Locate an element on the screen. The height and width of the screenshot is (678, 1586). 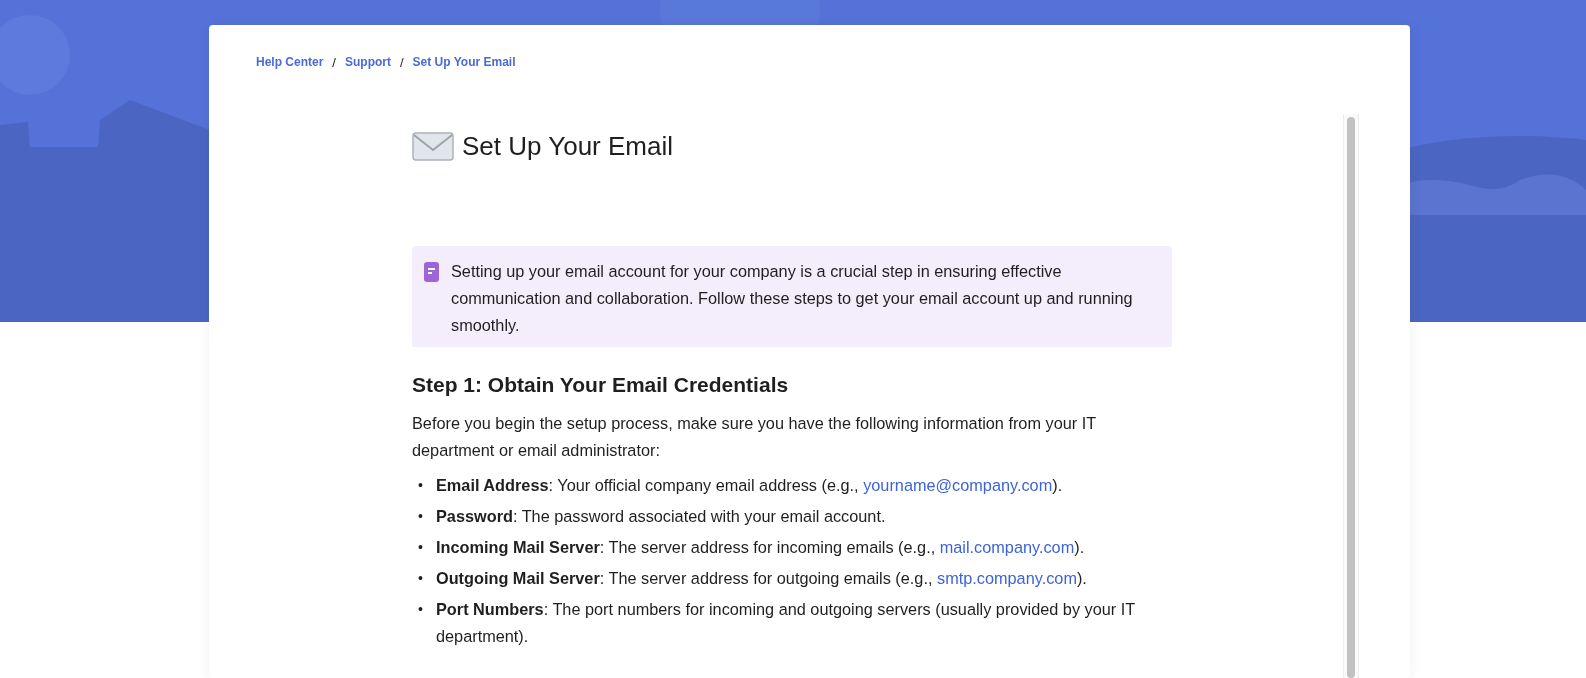
breadcrumb-link: Help Center is located at coordinates (290, 62).